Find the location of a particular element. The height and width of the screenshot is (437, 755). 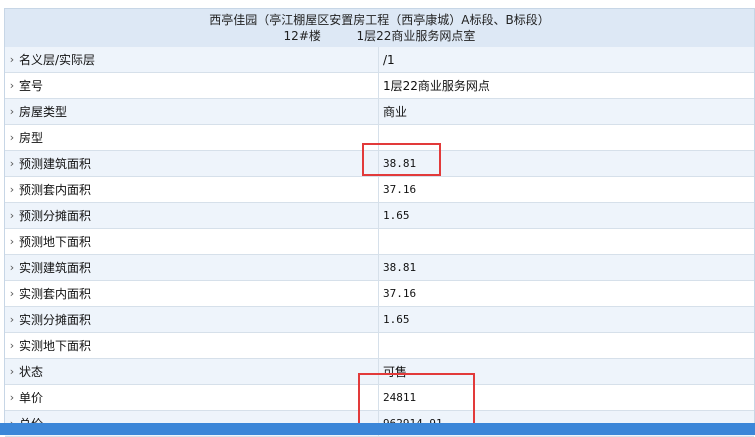

row-label-text: 预测建筑面积 is located at coordinates (55, 164).